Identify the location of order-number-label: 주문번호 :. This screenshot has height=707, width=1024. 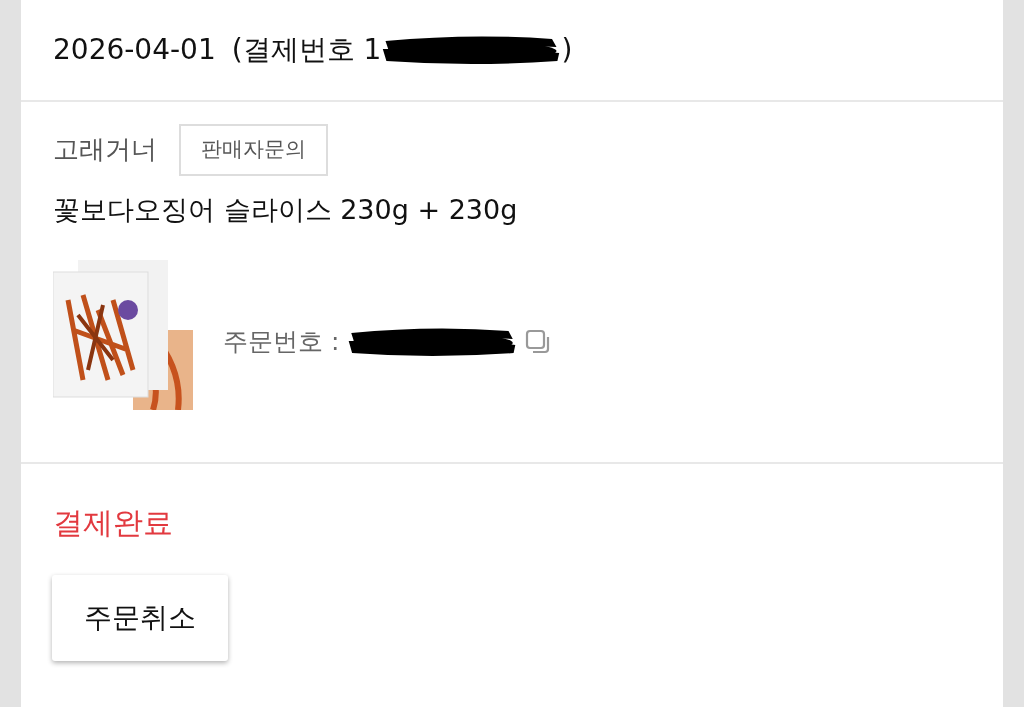
(281, 342).